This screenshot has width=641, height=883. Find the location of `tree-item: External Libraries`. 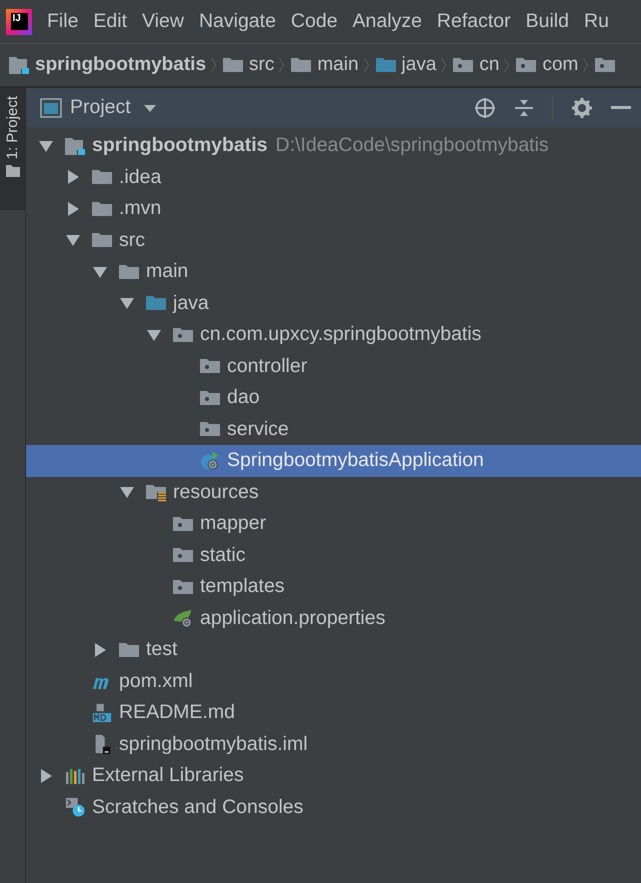

tree-item: External Libraries is located at coordinates (333, 776).